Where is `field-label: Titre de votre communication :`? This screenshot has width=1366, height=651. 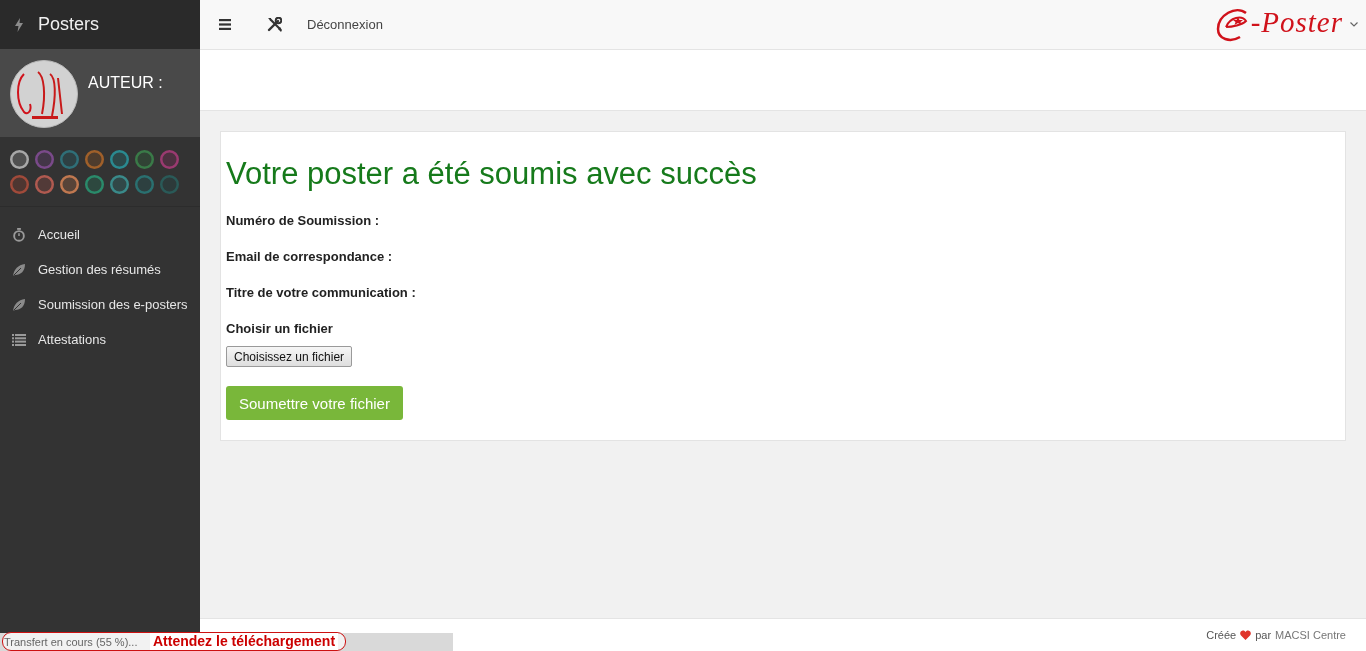
field-label: Titre de votre communication : is located at coordinates (321, 293).